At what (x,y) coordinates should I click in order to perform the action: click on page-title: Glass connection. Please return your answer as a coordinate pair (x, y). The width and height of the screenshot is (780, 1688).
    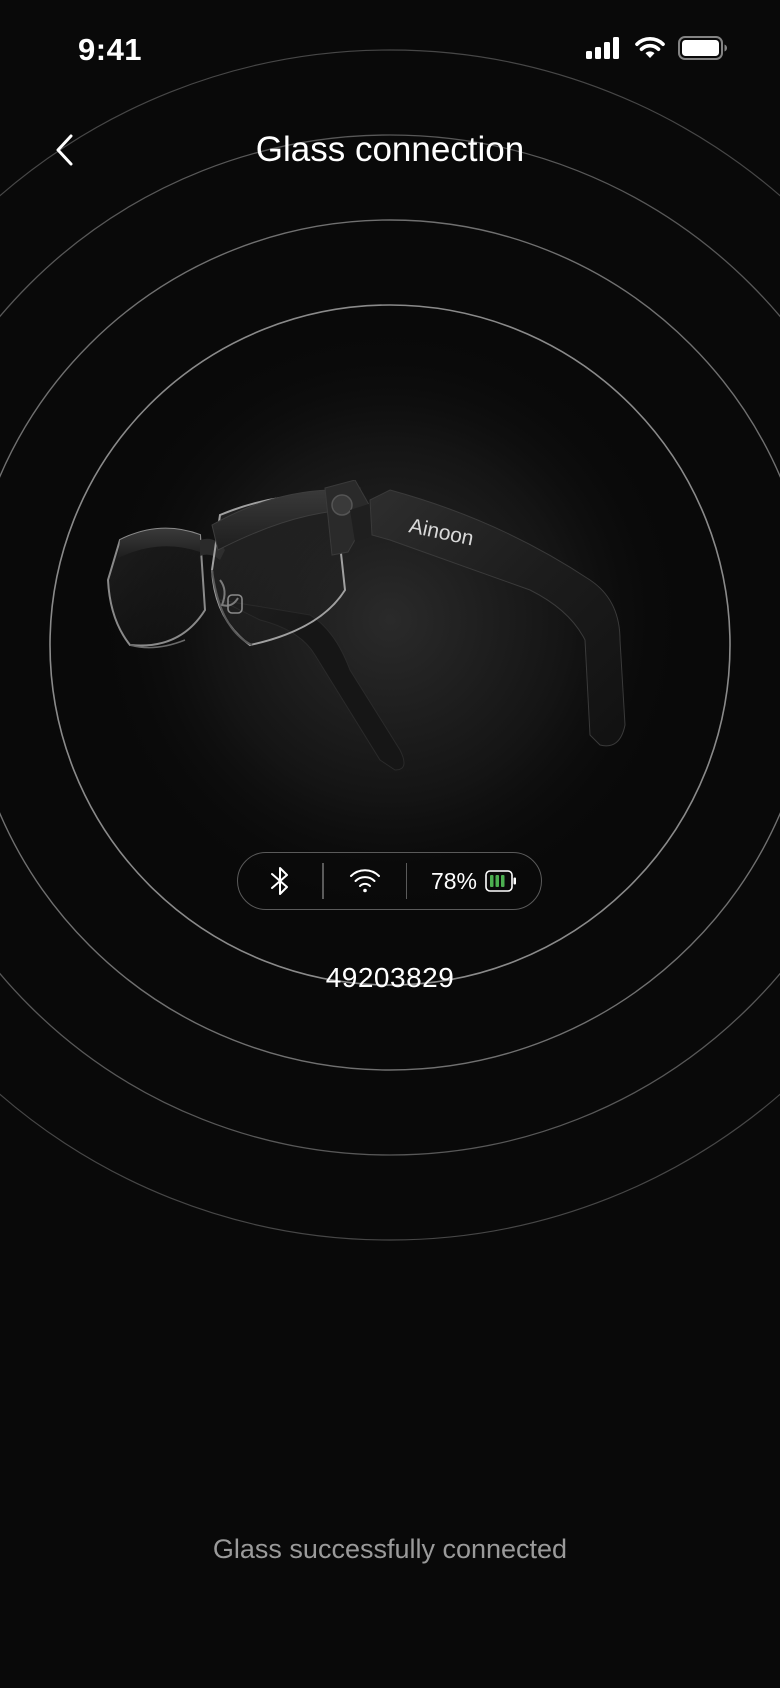
    Looking at the image, I should click on (390, 149).